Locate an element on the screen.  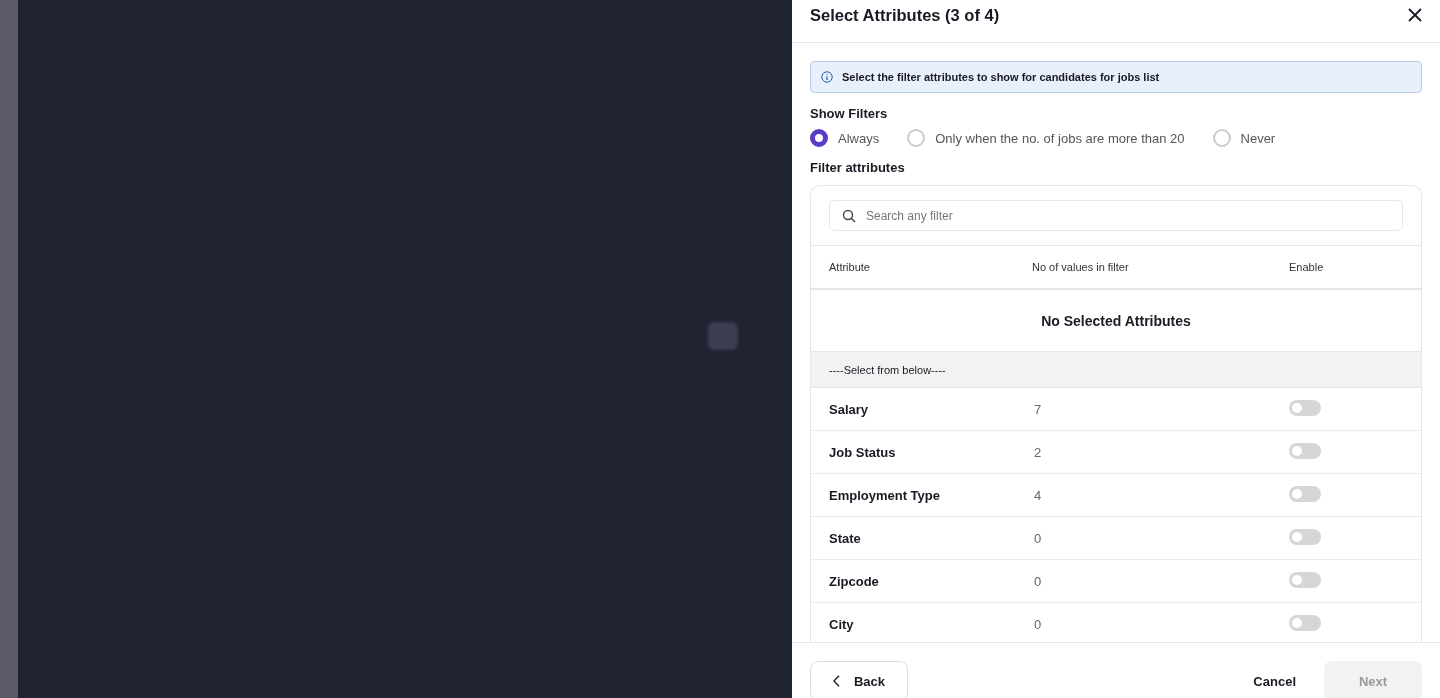
blurred-block is located at coordinates (723, 336).